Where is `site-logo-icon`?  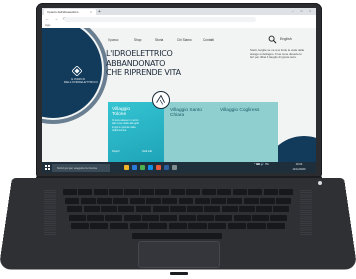
site-logo-icon is located at coordinates (77, 71).